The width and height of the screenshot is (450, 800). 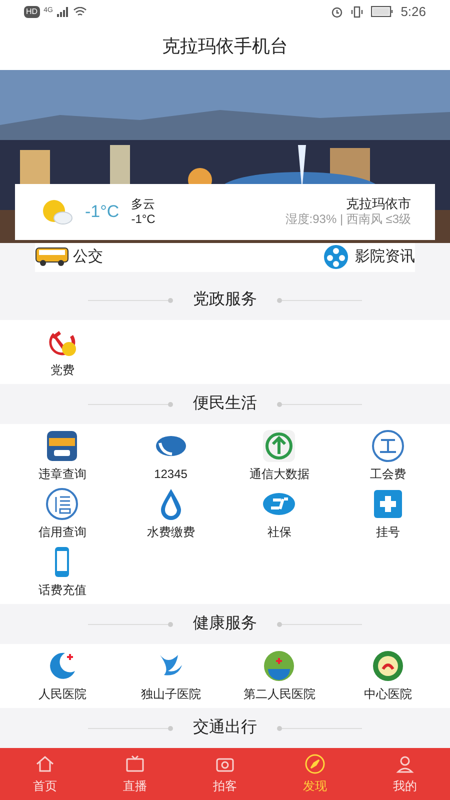 I want to click on section-title: 党政服务, so click(x=225, y=300).